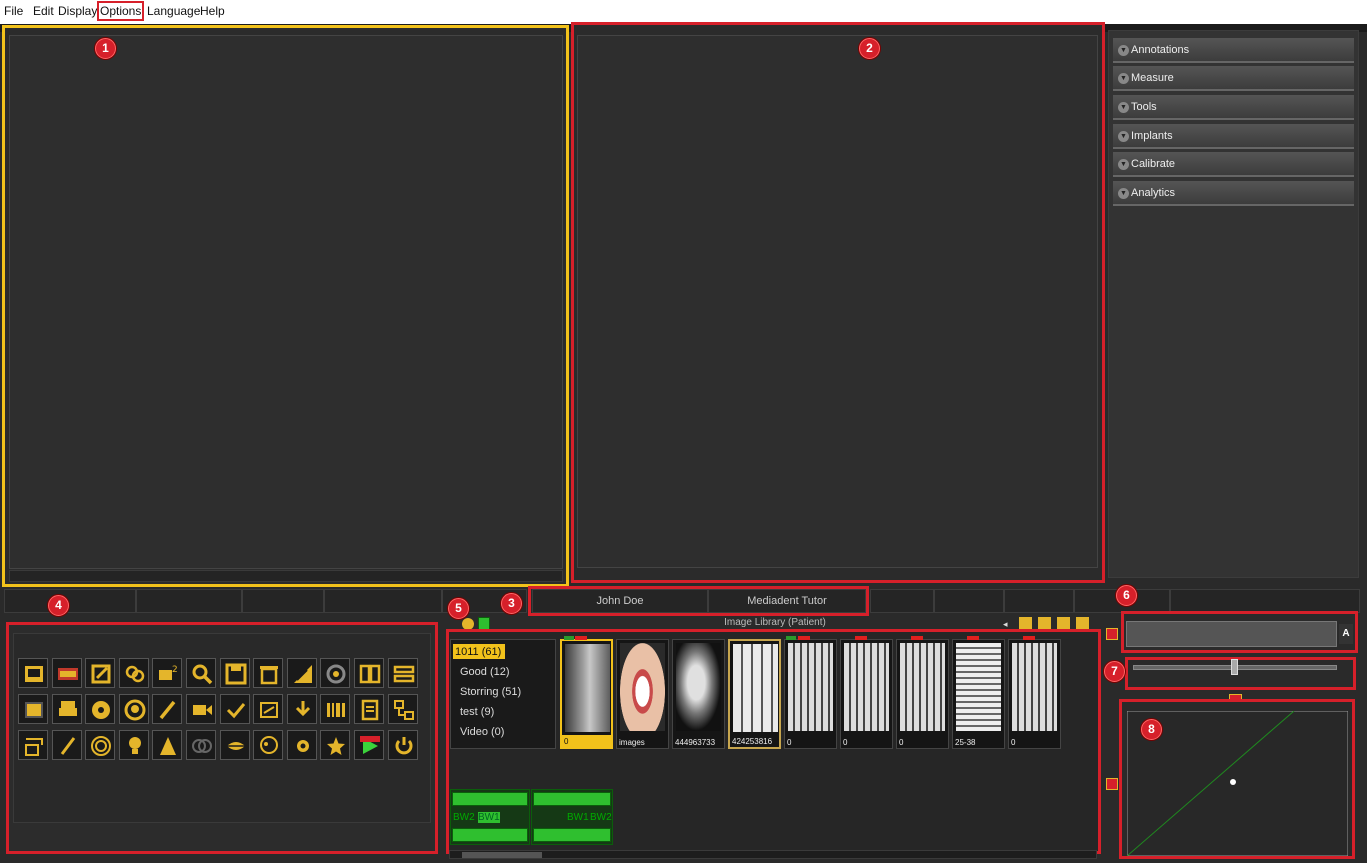 This screenshot has height=863, width=1367. Describe the element at coordinates (869, 48) in the screenshot. I see `badge-2: 2` at that location.